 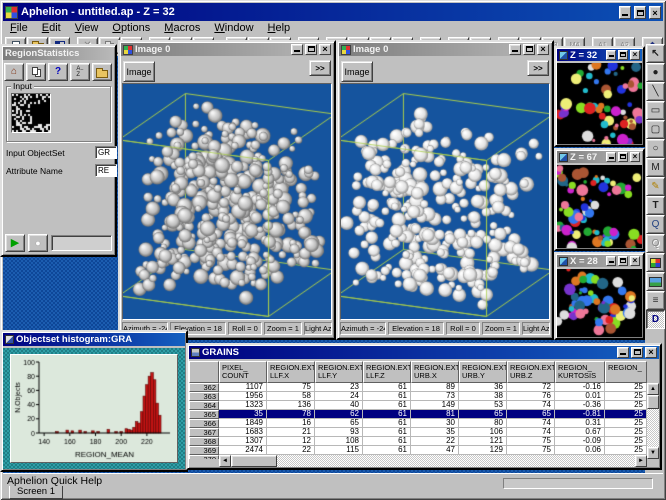 What do you see at coordinates (655, 300) in the screenshot?
I see `profile-tool: ≡` at bounding box center [655, 300].